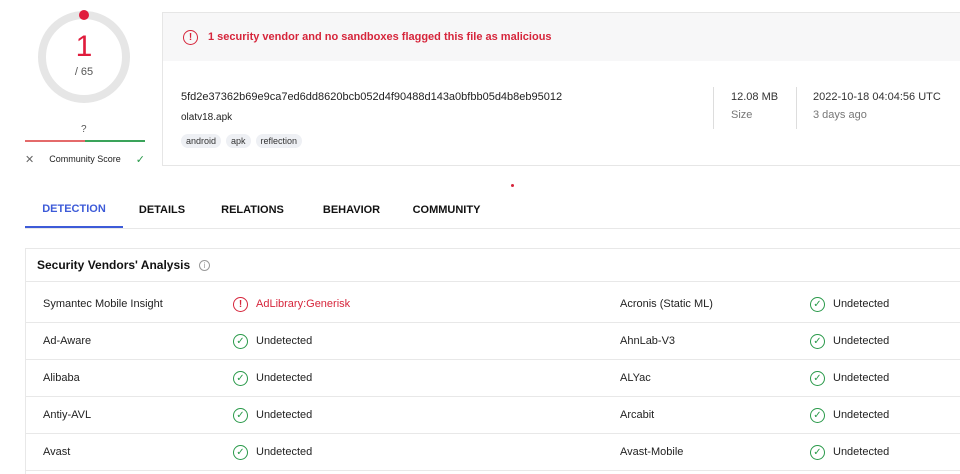 The image size is (960, 474). What do you see at coordinates (840, 115) in the screenshot?
I see `analysis-date-relative: 3 days ago` at bounding box center [840, 115].